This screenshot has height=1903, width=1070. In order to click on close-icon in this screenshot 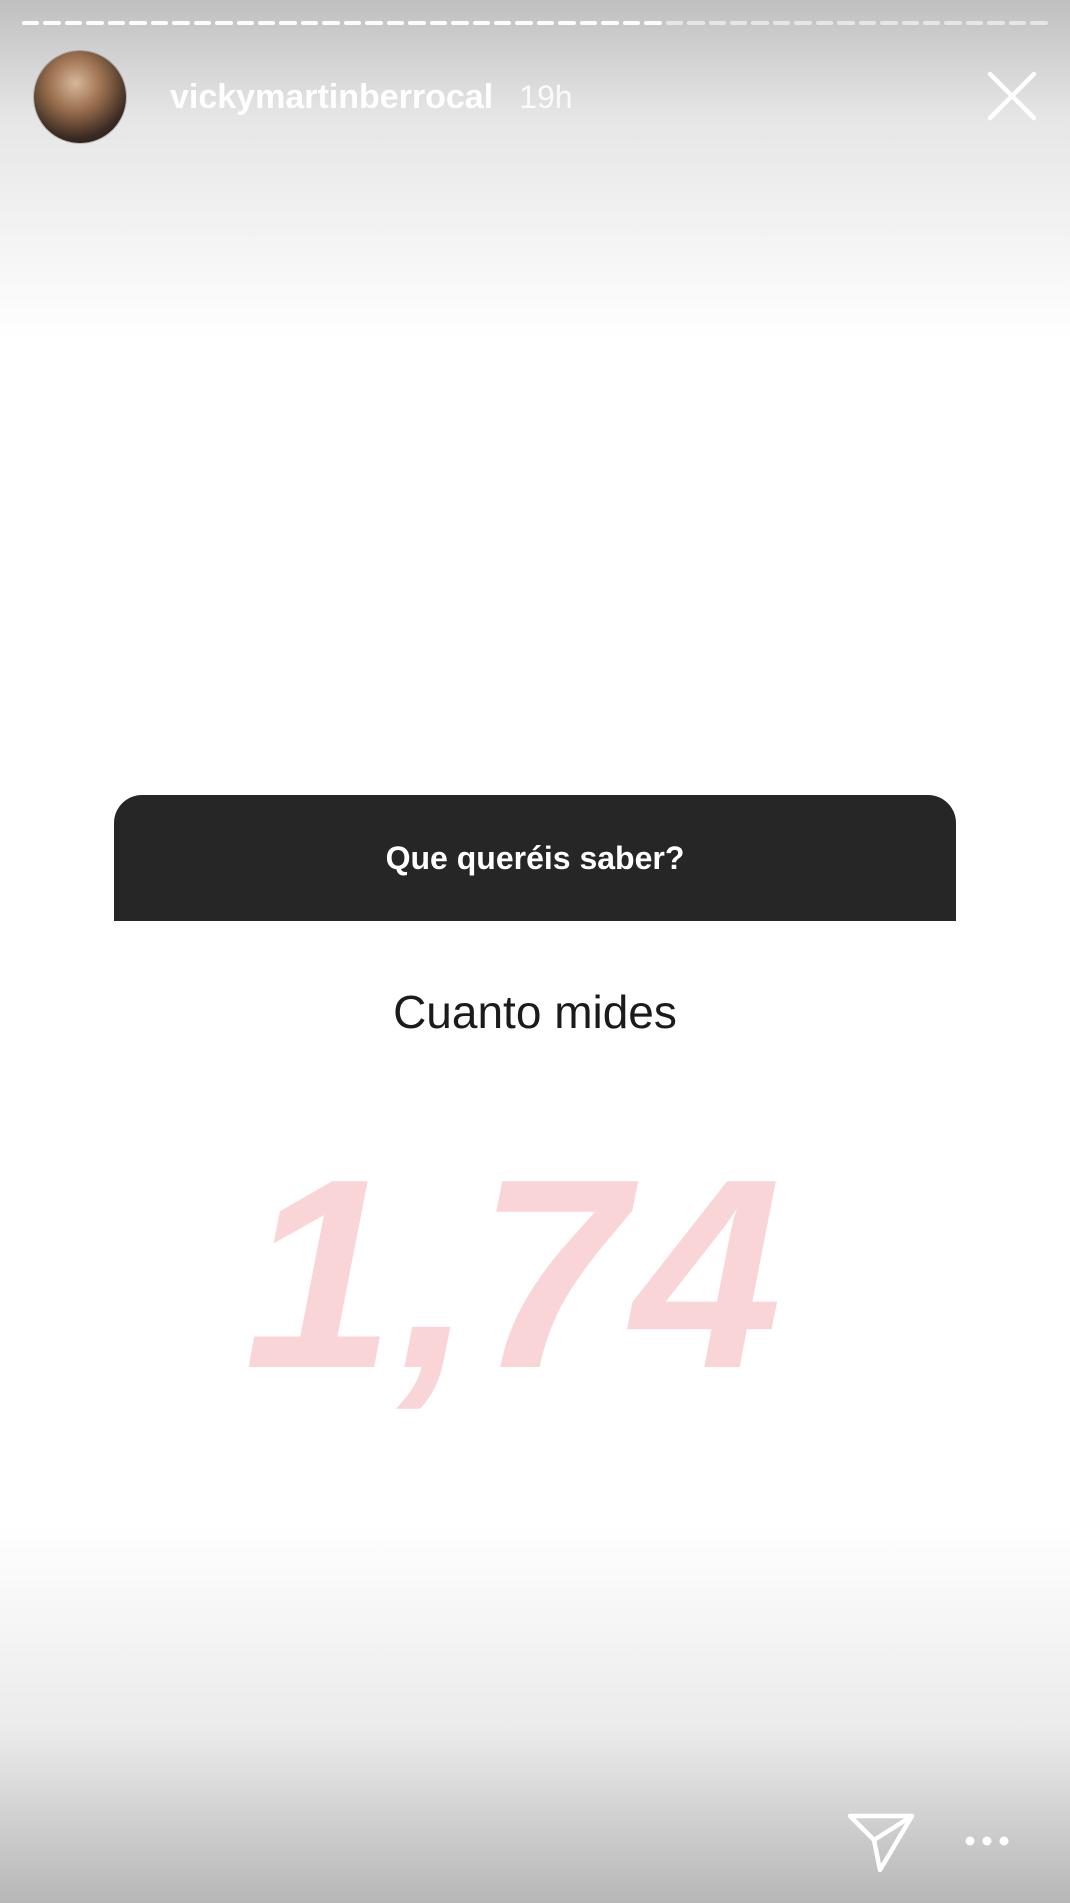, I will do `click(1012, 96)`.